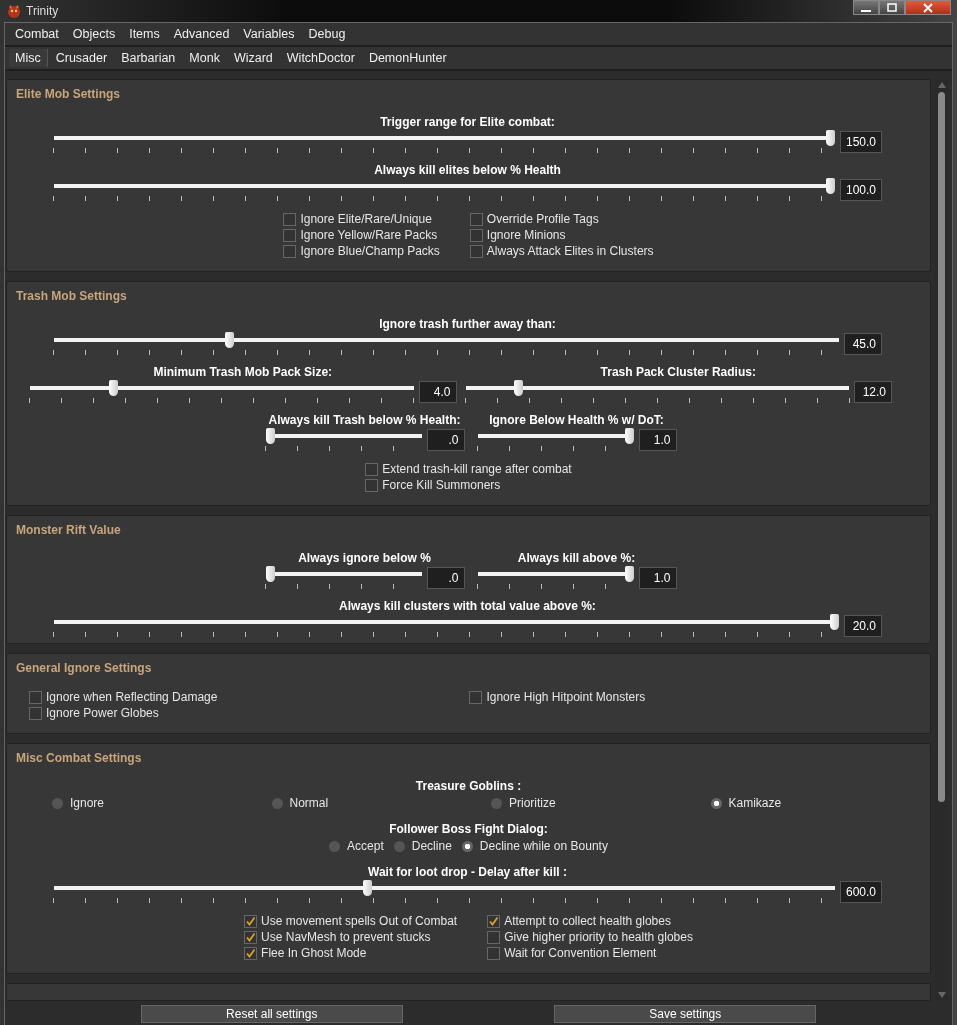  Describe the element at coordinates (42, 11) in the screenshot. I see `window-title: Trinity` at that location.